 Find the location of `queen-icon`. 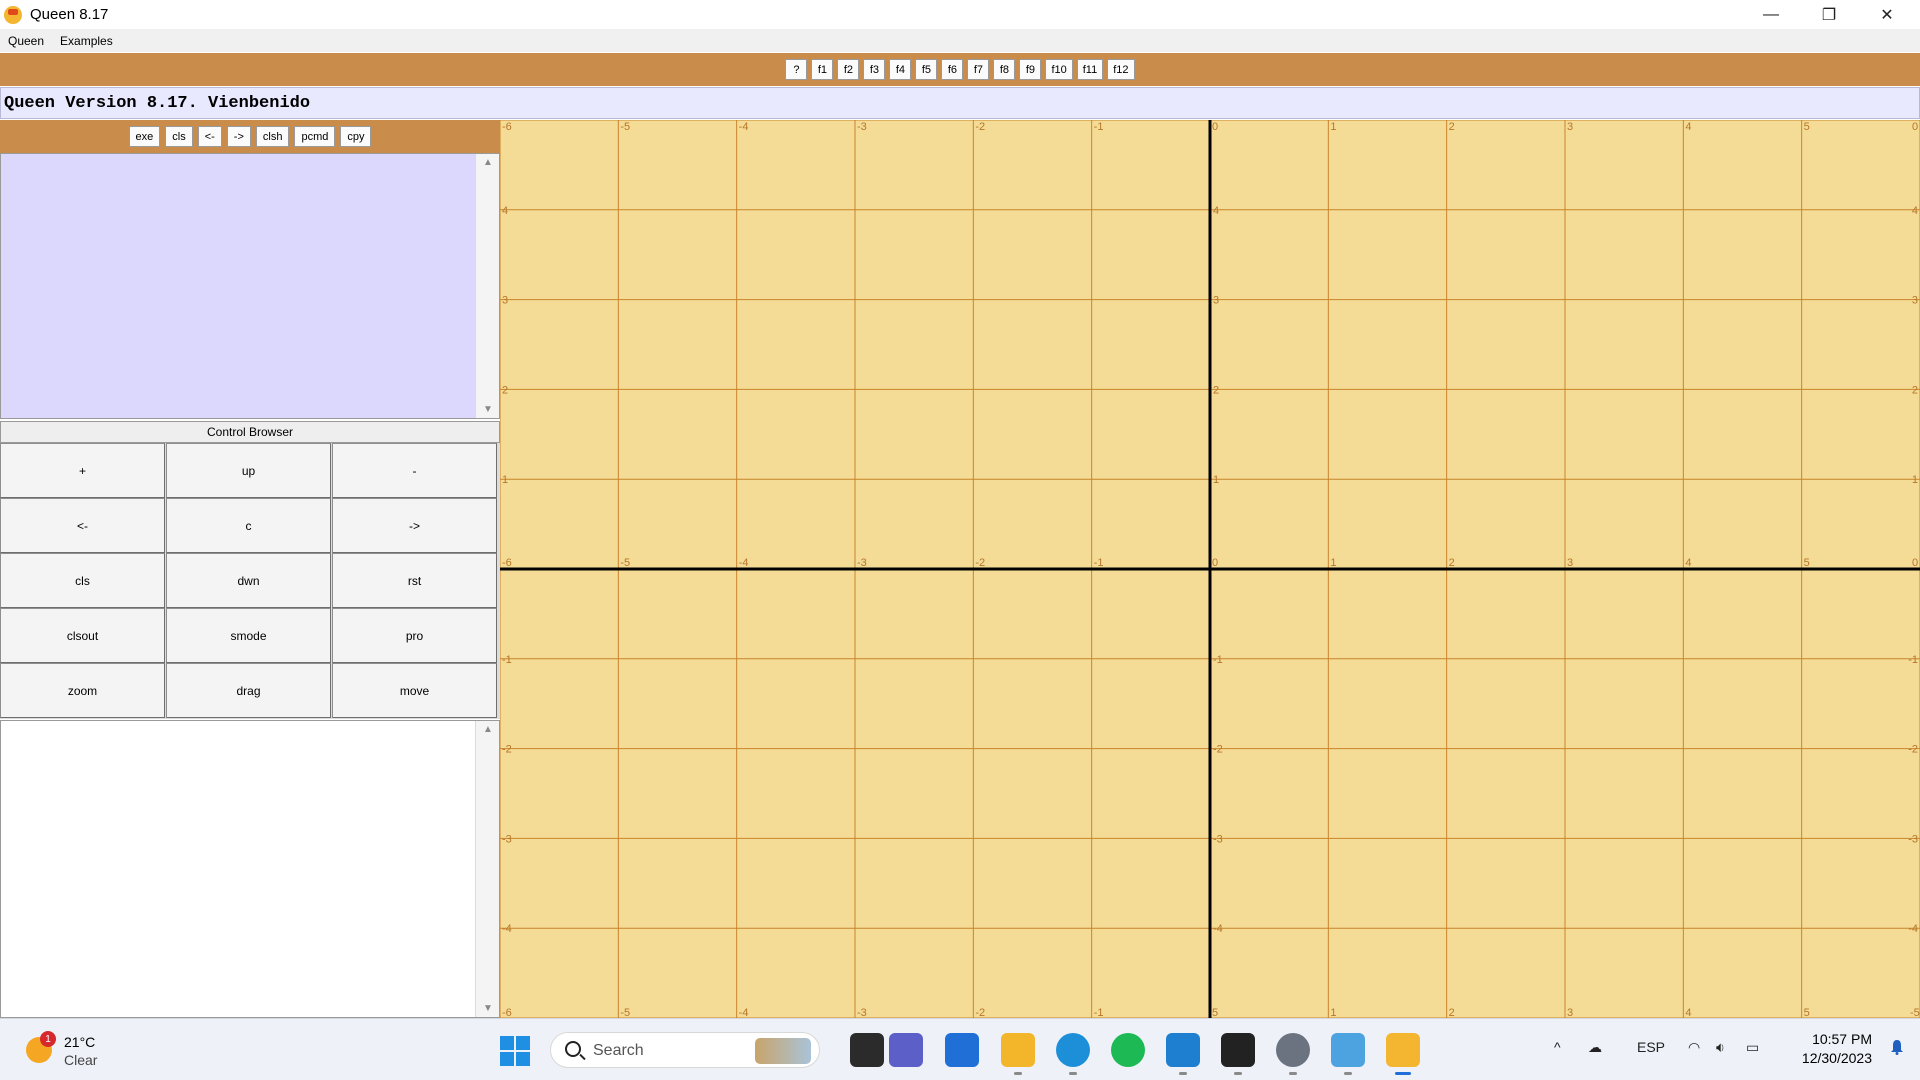

queen-icon is located at coordinates (1403, 1054).